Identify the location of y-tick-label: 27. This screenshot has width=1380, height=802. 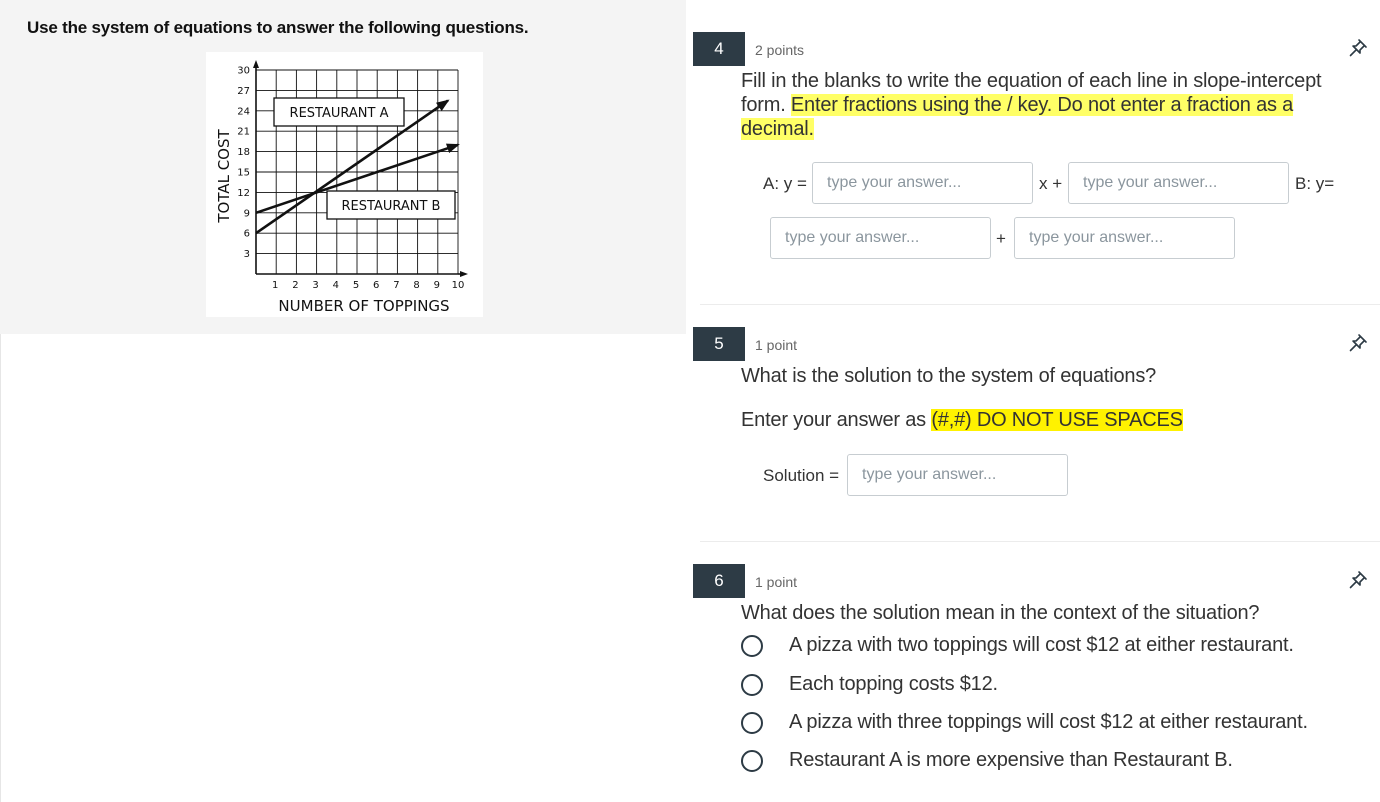
(243, 91).